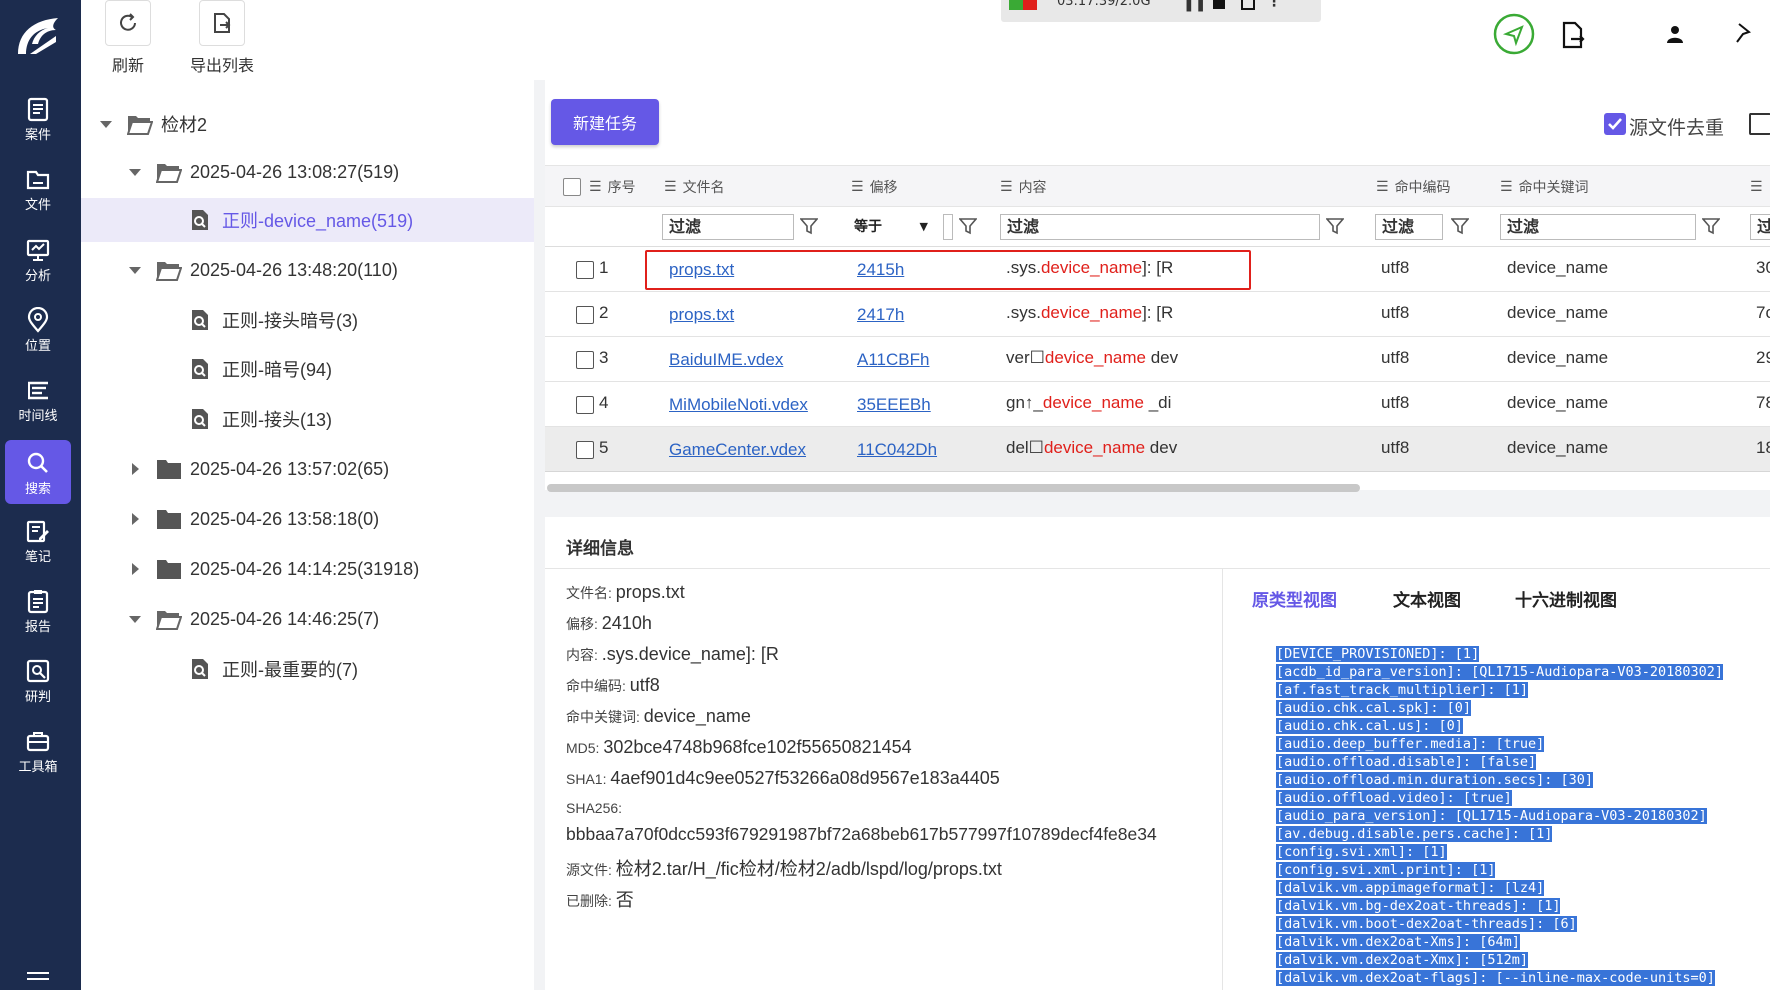 The width and height of the screenshot is (1770, 990). What do you see at coordinates (307, 320) in the screenshot?
I see `tree-node-regex: 正则-接头暗号(3)` at bounding box center [307, 320].